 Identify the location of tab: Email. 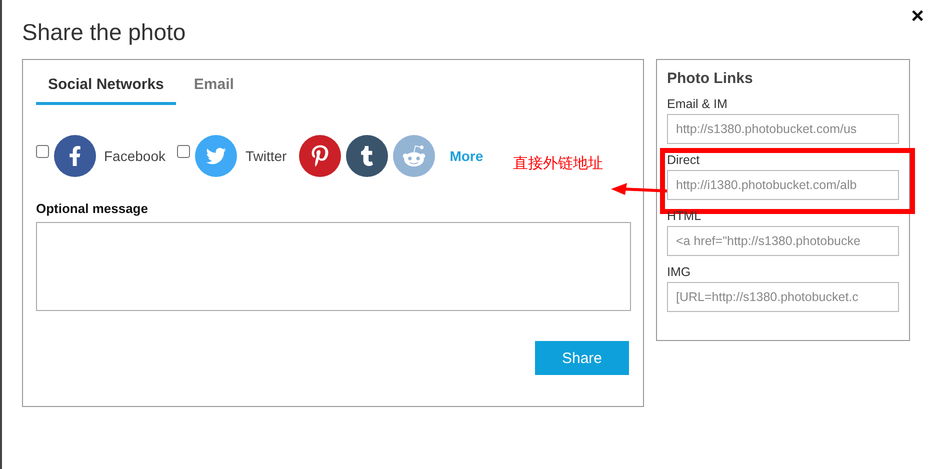
(214, 88).